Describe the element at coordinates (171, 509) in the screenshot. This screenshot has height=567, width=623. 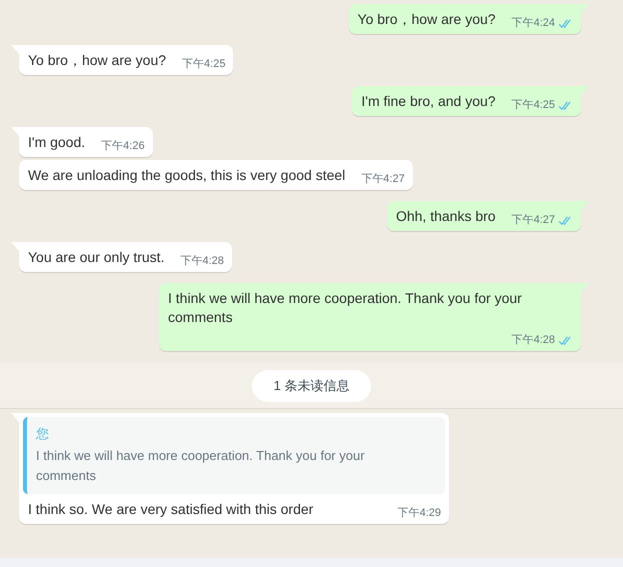
I see `message-text: I think so. We are very satisfied with this order` at that location.